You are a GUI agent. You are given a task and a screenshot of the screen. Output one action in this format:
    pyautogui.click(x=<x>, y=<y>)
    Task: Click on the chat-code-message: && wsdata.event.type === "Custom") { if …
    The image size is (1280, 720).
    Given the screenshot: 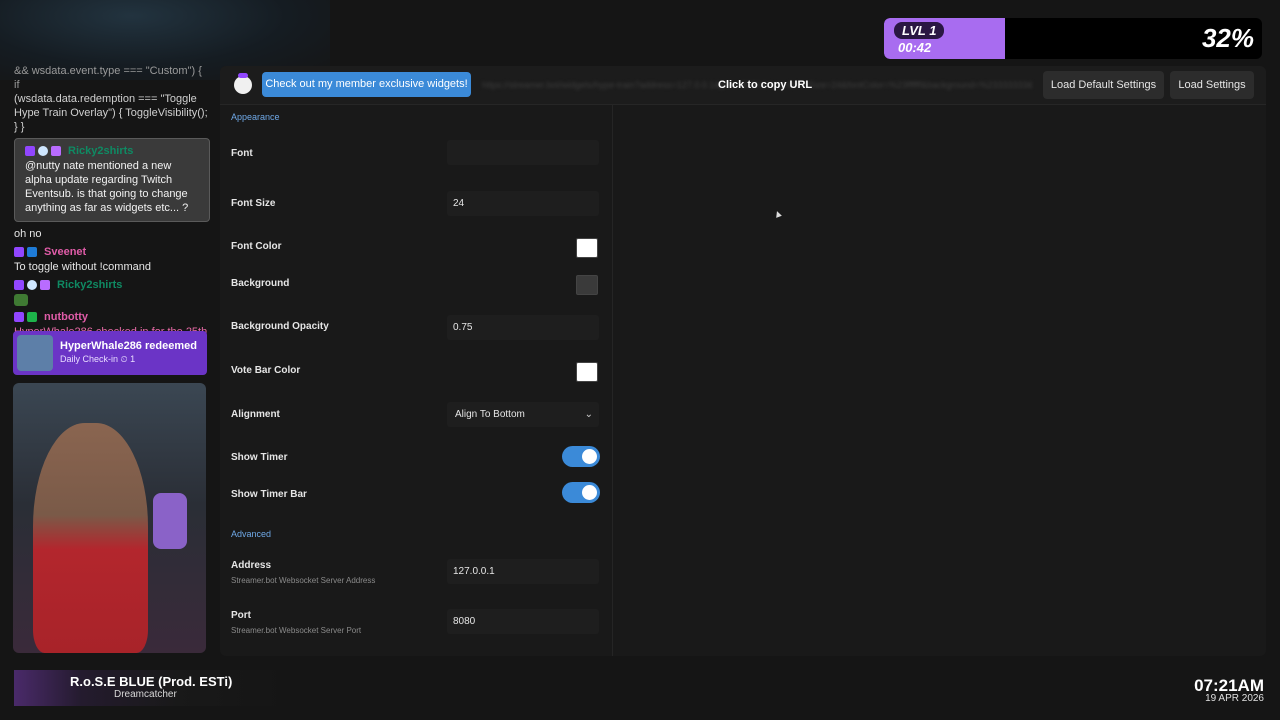 What is the action you would take?
    pyautogui.click(x=112, y=99)
    